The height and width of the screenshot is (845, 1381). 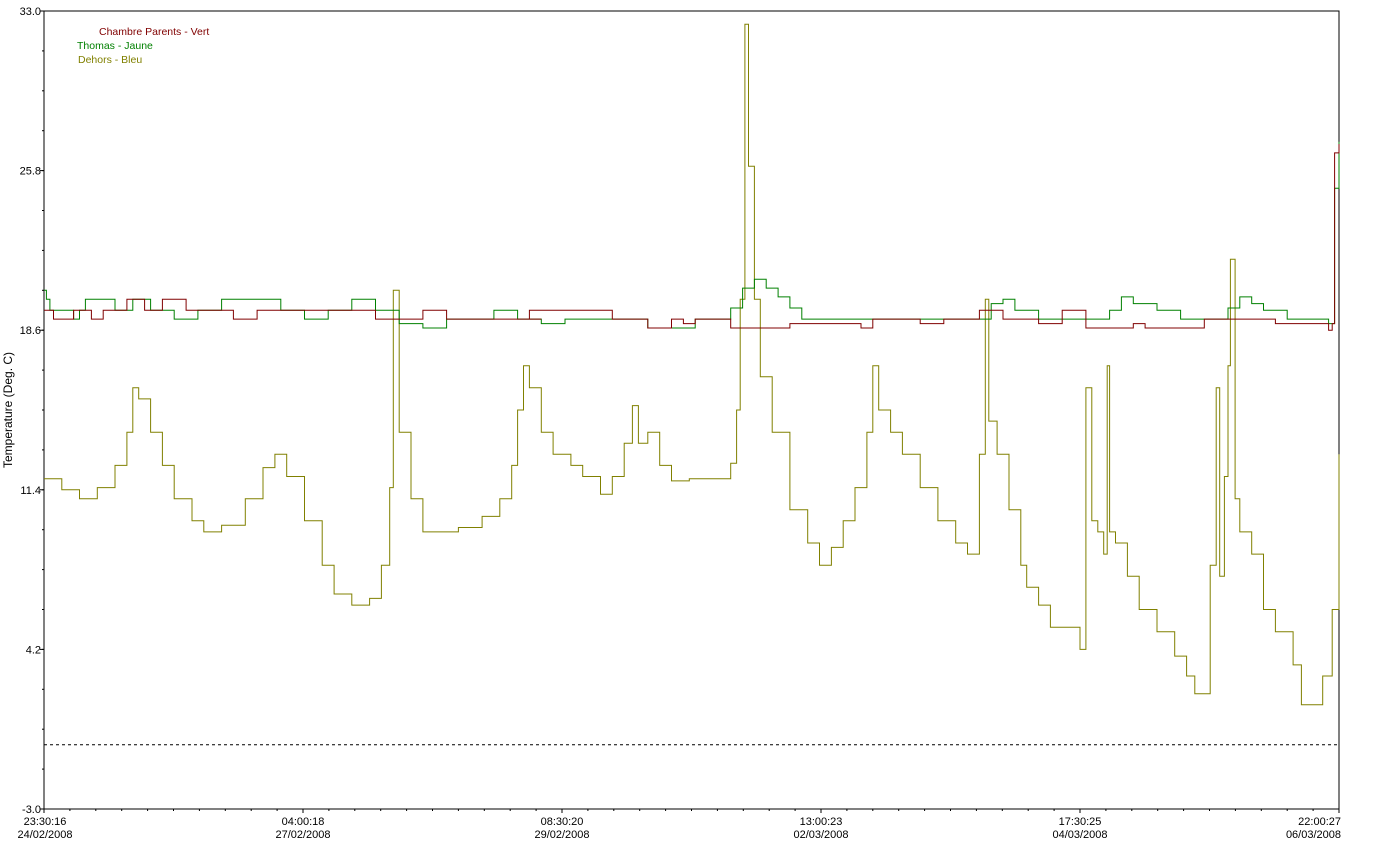 I want to click on legend-item-thomas: Thomas - Jaune, so click(x=115, y=46).